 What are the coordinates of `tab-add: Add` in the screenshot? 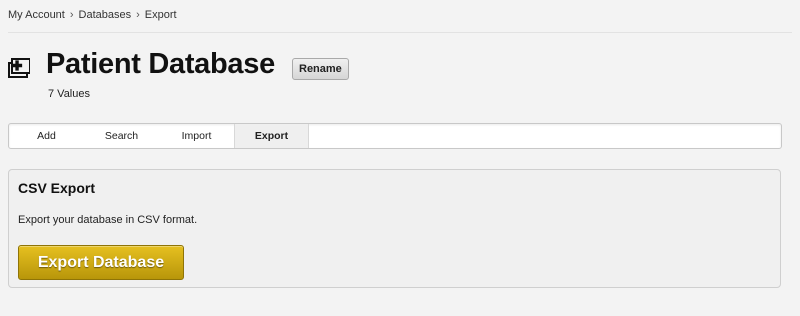 It's located at (46, 136).